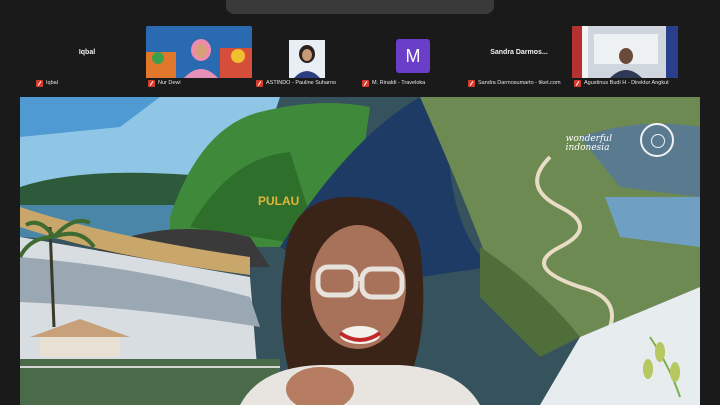  I want to click on participant-tile-rinaldi: M M. Rinaldi - Traveloka, so click(413, 58).